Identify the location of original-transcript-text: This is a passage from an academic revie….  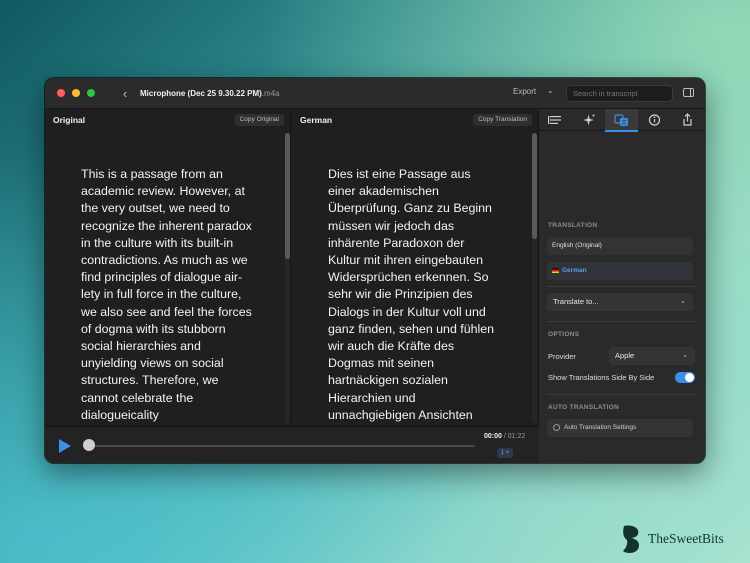
(166, 294).